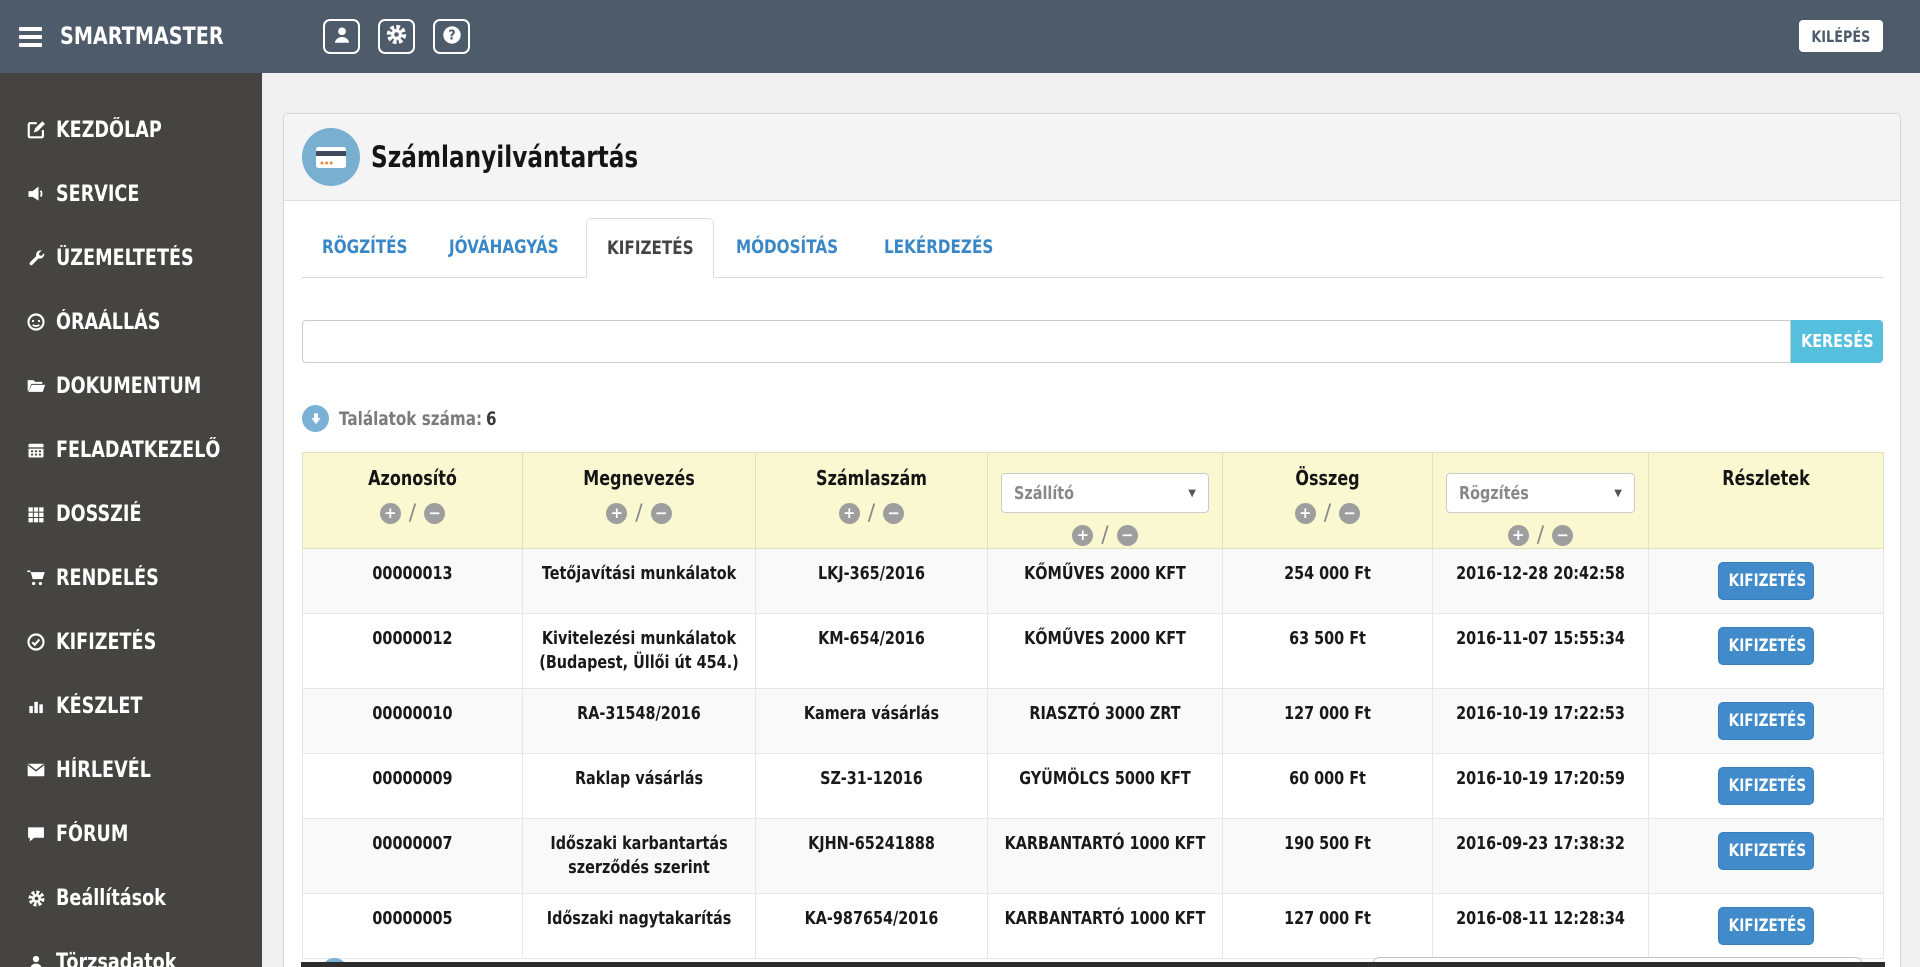 This screenshot has height=967, width=1920. I want to click on tab-kifizetes: KIFIZETÉS, so click(650, 248).